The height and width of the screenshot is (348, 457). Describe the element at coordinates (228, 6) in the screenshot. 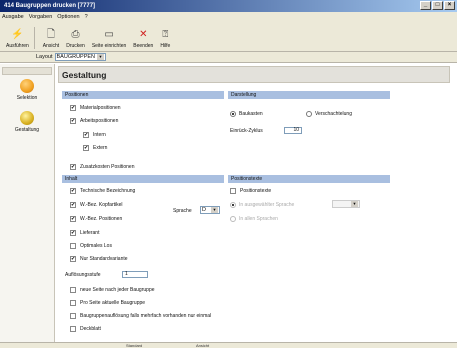

I see `window-title-bar: 414 Baugruppen drucken [7777] _ □ ×` at that location.